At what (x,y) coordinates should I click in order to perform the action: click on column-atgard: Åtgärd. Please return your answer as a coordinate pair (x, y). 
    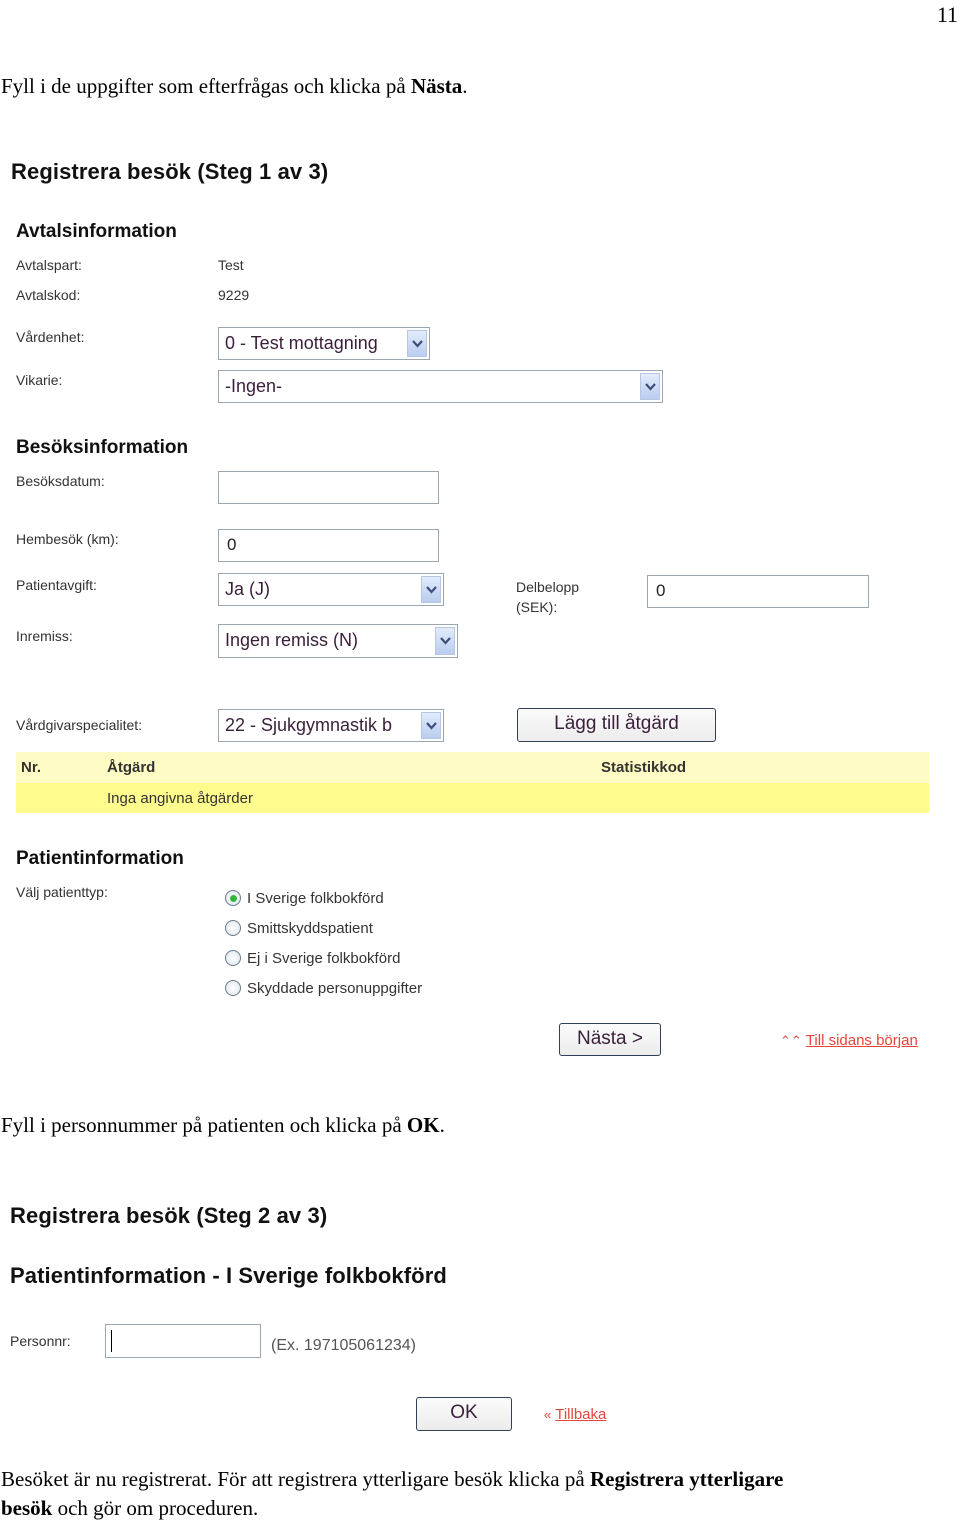
    Looking at the image, I should click on (131, 767).